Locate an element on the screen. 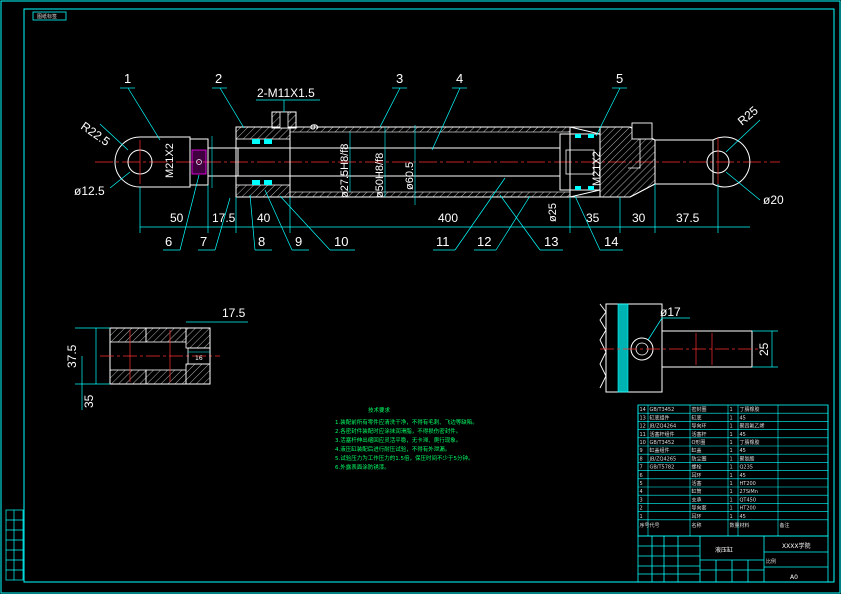 The image size is (841, 594). dim-bore-a: ø27.5H8/f8 is located at coordinates (345, 171).